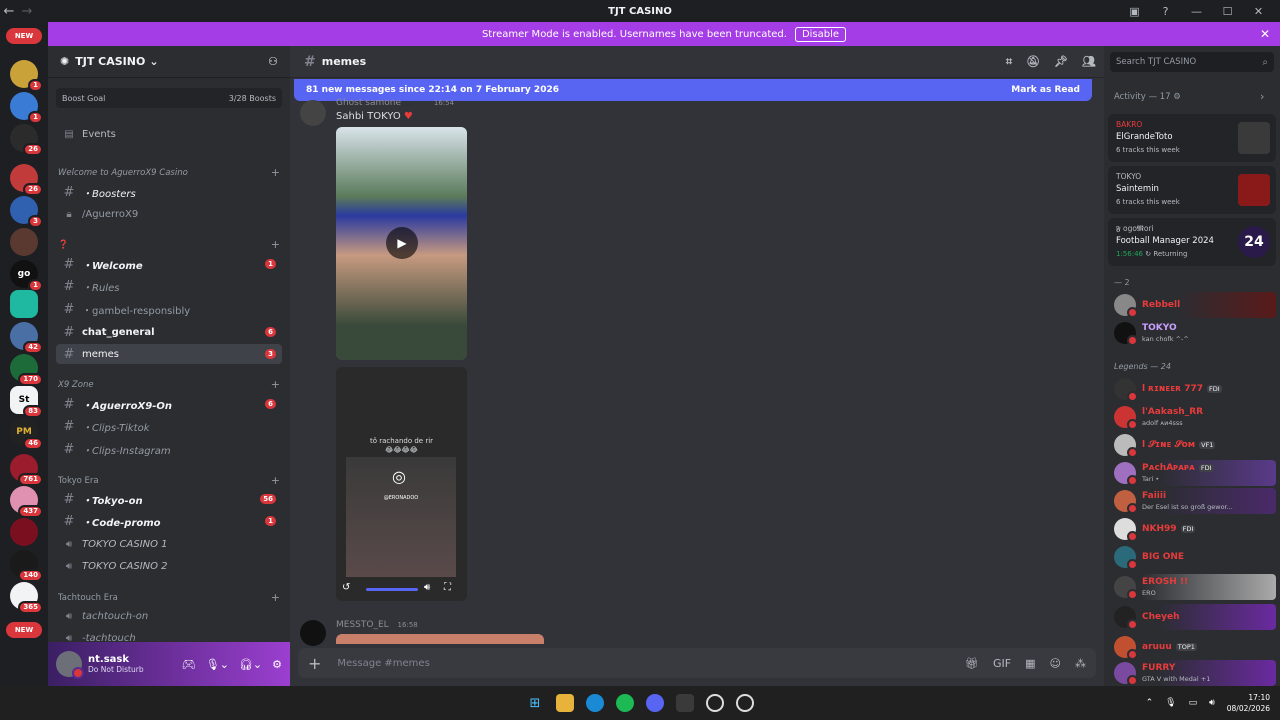  I want to click on store-icon, so click(685, 703).